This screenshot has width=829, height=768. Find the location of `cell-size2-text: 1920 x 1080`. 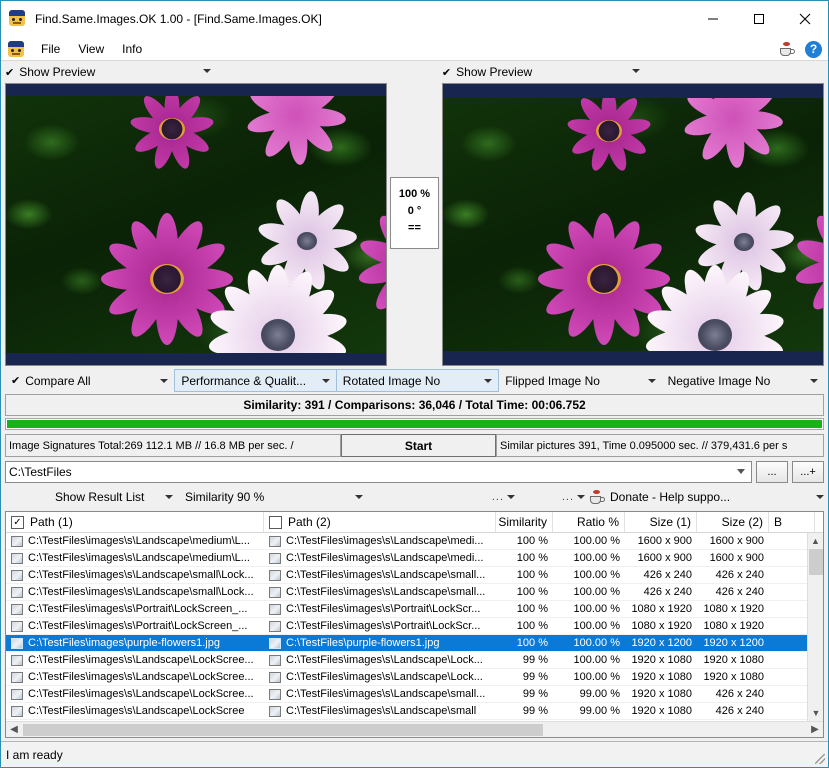

cell-size2-text: 1920 x 1080 is located at coordinates (733, 677).